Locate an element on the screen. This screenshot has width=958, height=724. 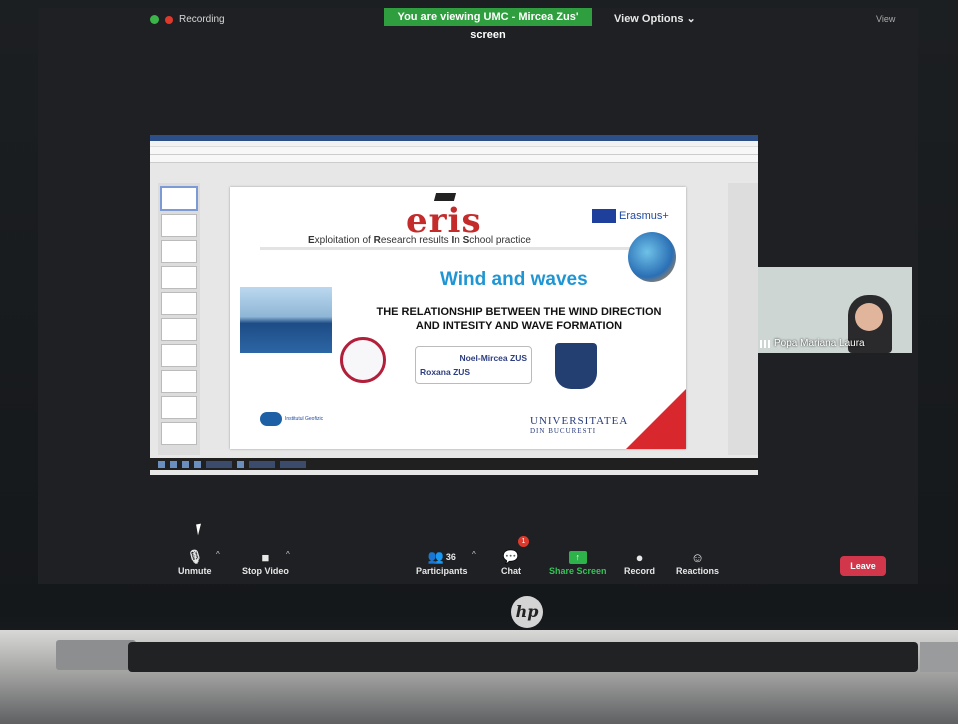
viewing-screen-banner: You are viewing UMC - Mircea Zus' screen is located at coordinates (488, 24).